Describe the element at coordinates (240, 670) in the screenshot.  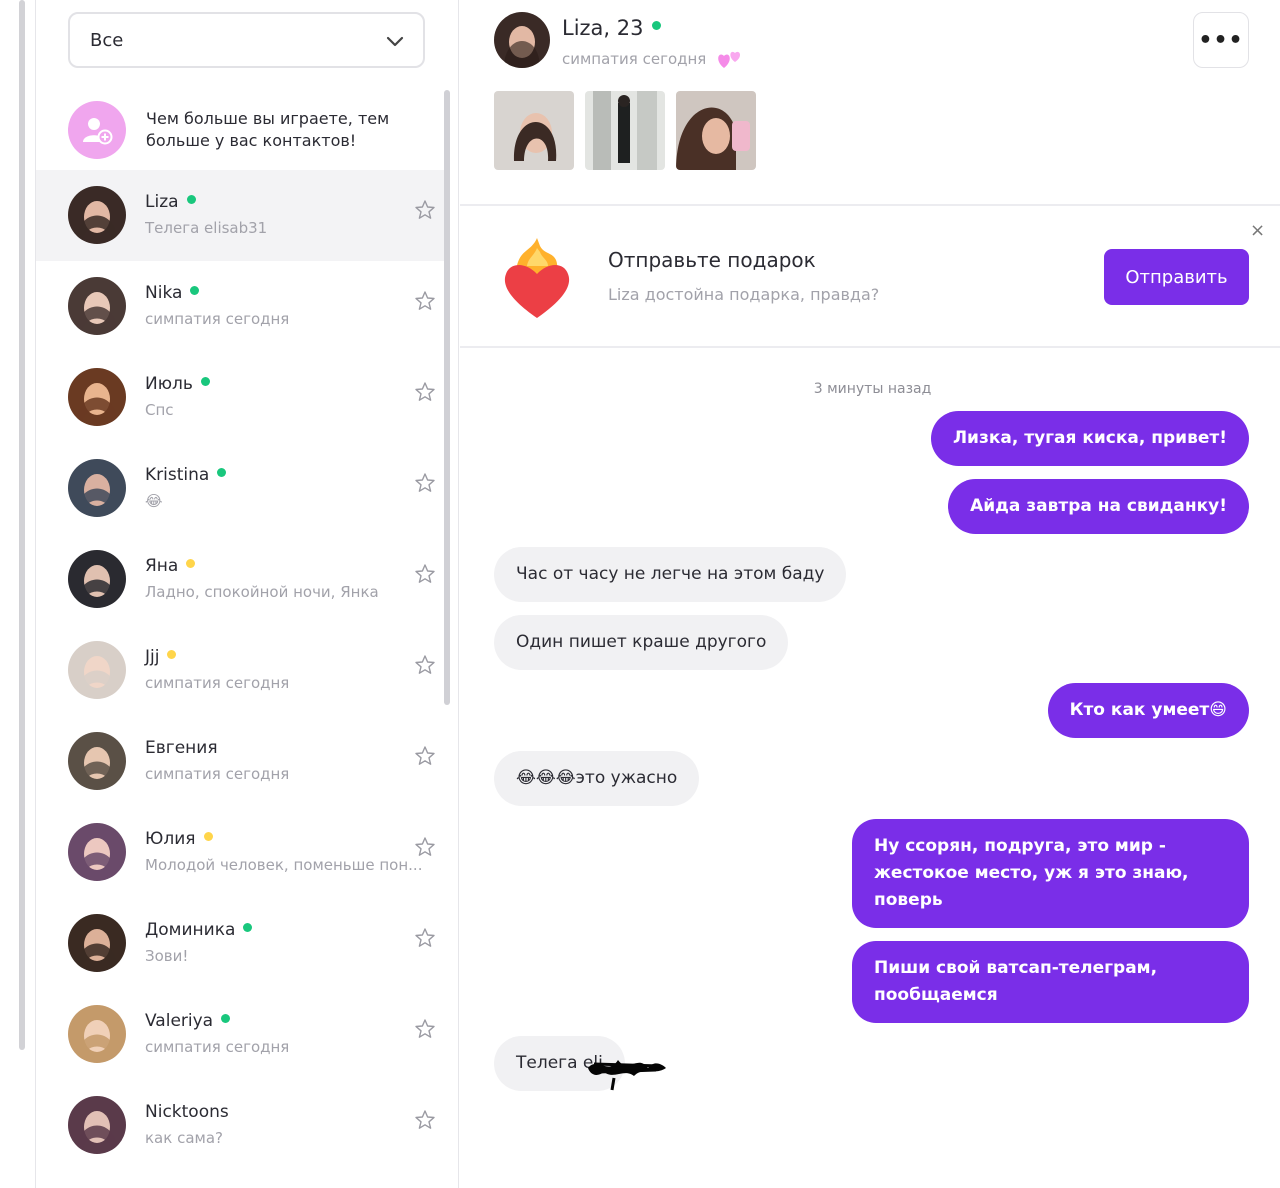
I see `contact-item: Jjj симпатия сегодня` at that location.